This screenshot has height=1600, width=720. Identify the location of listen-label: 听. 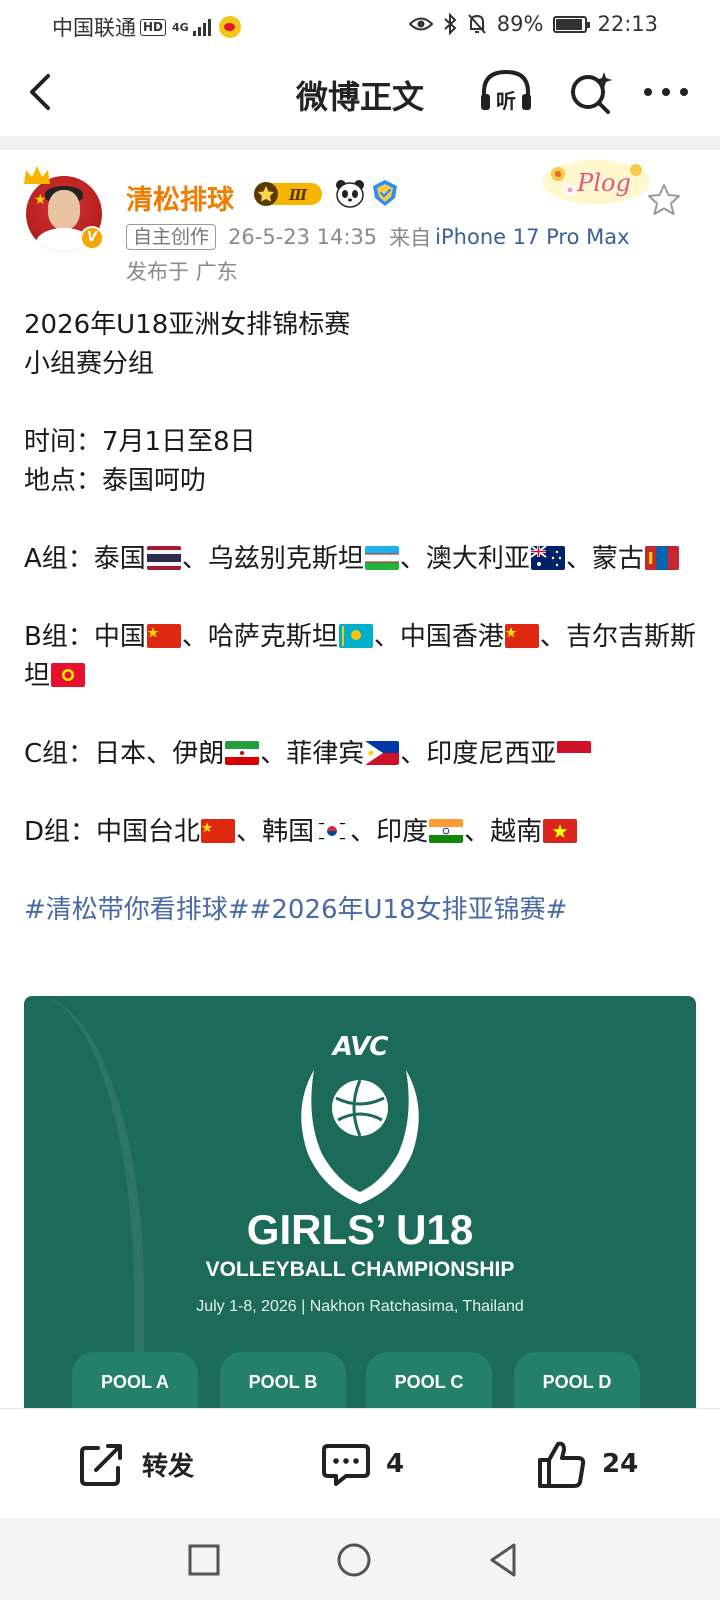
(506, 101).